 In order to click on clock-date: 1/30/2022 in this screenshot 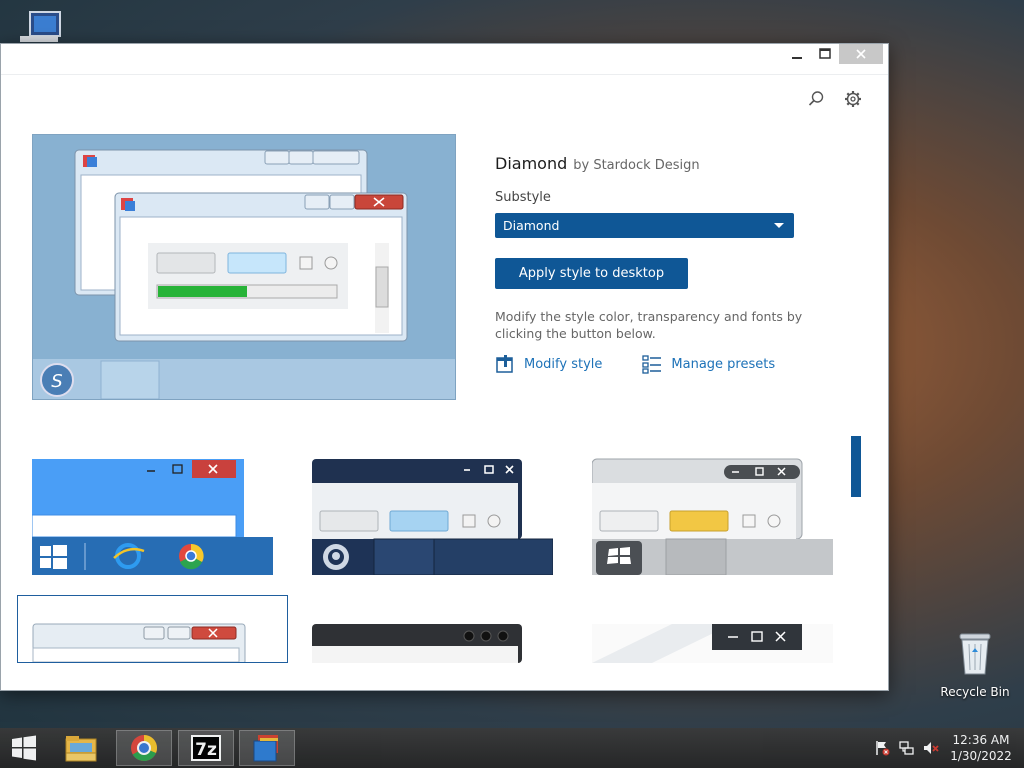, I will do `click(981, 756)`.